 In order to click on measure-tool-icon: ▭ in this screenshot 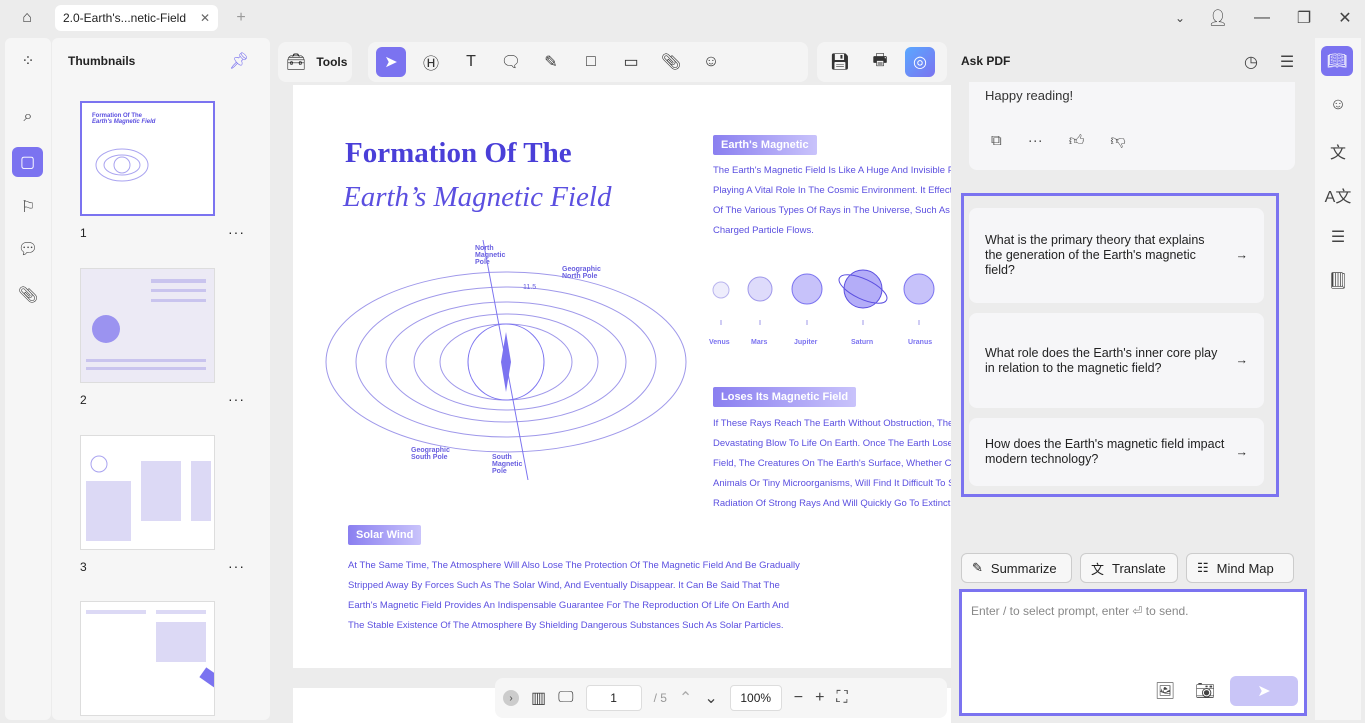, I will do `click(631, 62)`.